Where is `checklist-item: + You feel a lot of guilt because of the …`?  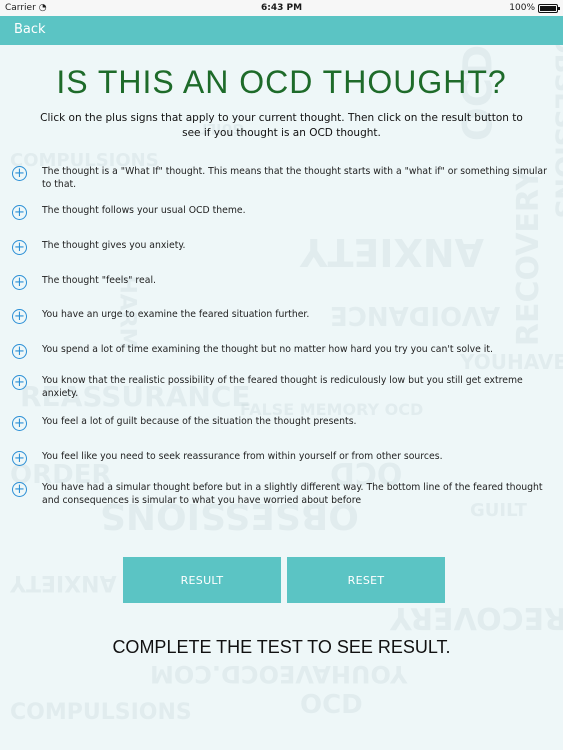
checklist-item: + You feel a lot of guilt because of the … is located at coordinates (284, 423).